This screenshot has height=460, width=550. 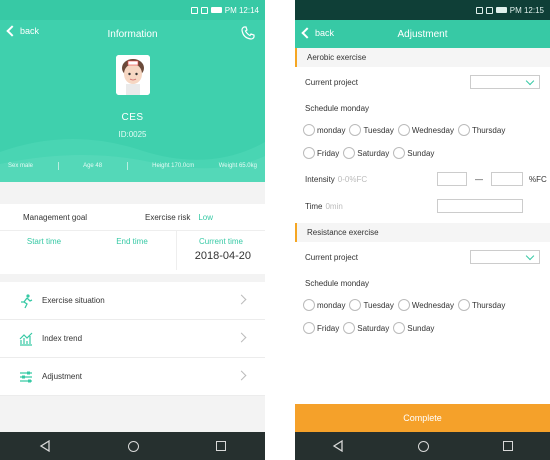 I want to click on aerobic-day-tuesday: Tuesday, so click(x=371, y=130).